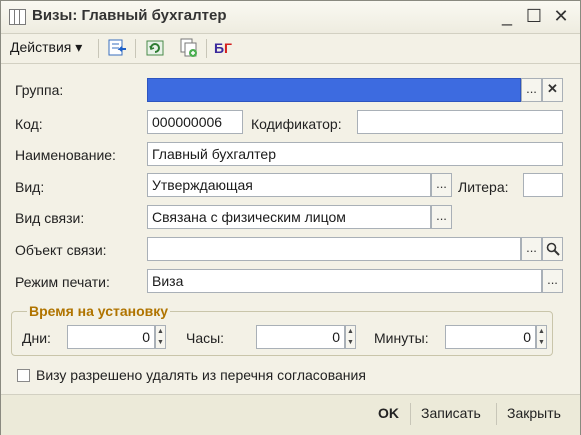 The image size is (581, 435). I want to click on allow-delete-checkbox, so click(23, 375).